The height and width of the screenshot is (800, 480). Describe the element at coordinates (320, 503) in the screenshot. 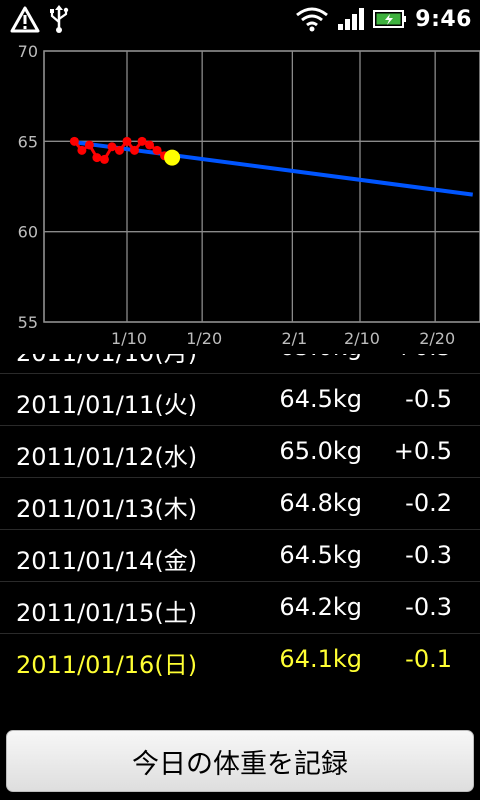

I see `record-weight: 64.8kg` at that location.